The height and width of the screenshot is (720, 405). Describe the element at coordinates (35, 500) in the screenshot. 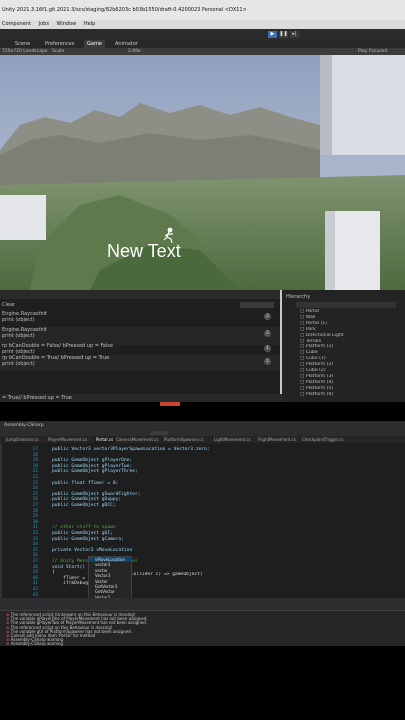

I see `line-number: 26` at that location.